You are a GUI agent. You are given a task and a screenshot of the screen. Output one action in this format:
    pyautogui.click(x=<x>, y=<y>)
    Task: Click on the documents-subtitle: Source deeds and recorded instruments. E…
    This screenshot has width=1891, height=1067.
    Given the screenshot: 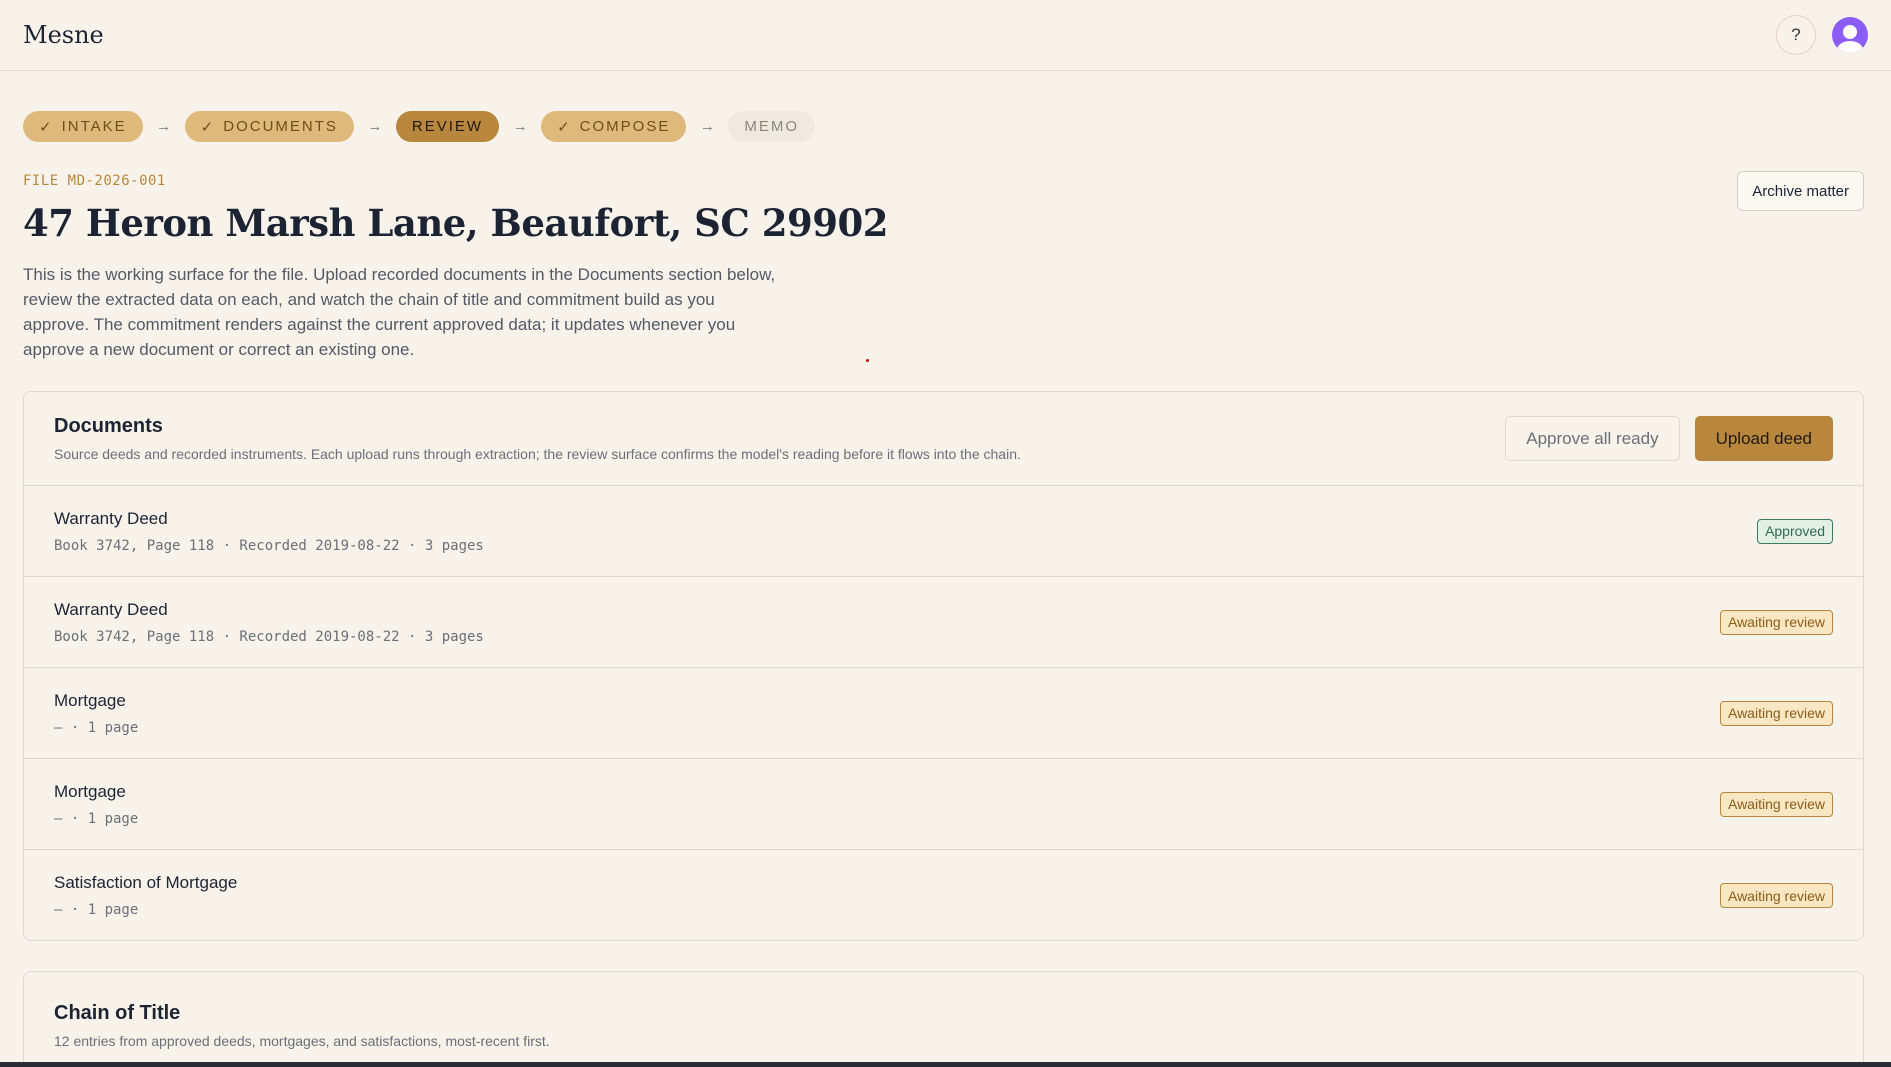 What is the action you would take?
    pyautogui.click(x=537, y=454)
    